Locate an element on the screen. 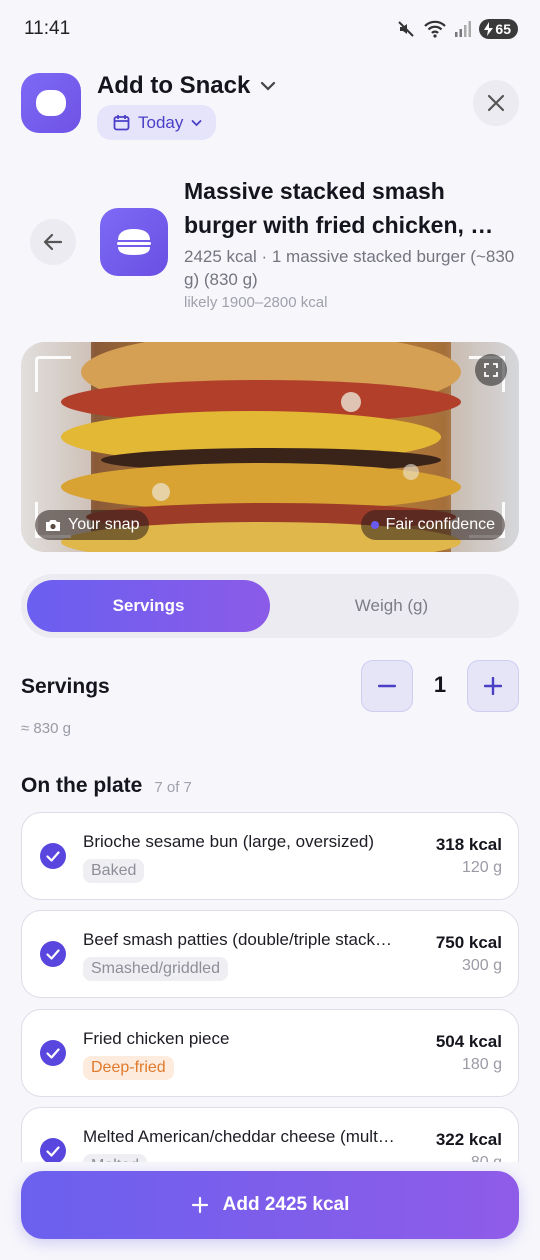  cooking-method-tag: Deep-fried is located at coordinates (128, 1068).